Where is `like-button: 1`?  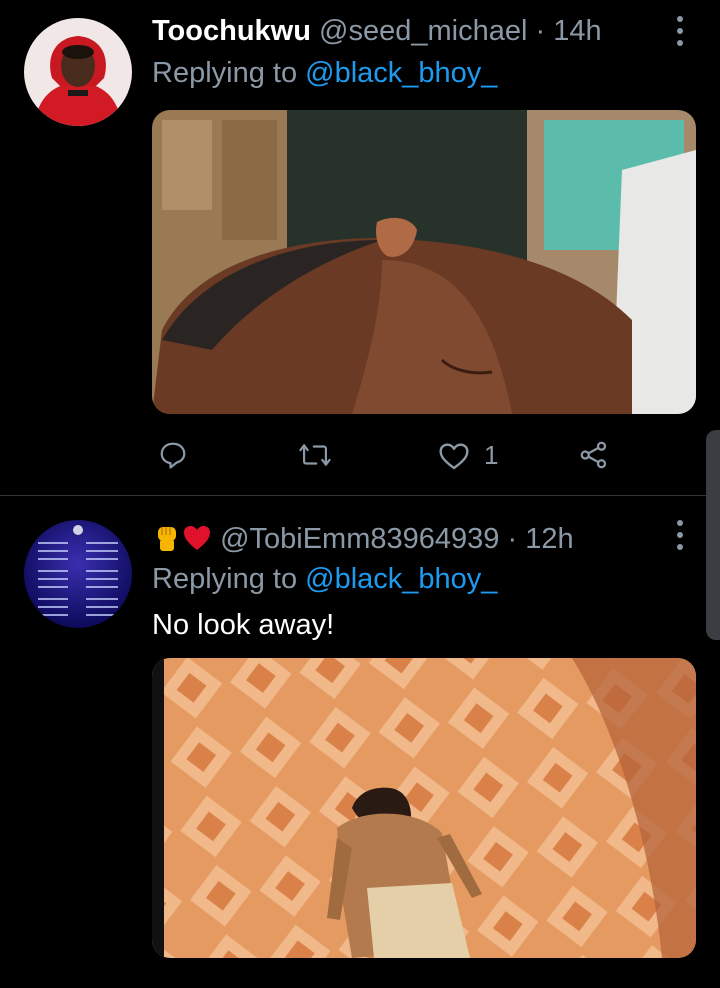 like-button: 1 is located at coordinates (468, 455).